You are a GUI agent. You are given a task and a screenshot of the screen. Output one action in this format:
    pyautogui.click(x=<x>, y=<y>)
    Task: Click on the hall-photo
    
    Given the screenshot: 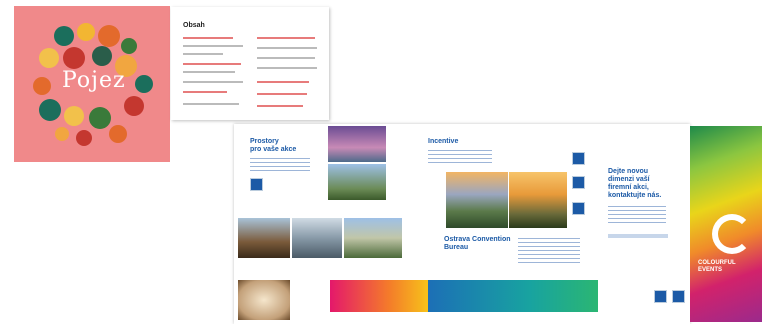 What is the action you would take?
    pyautogui.click(x=317, y=238)
    